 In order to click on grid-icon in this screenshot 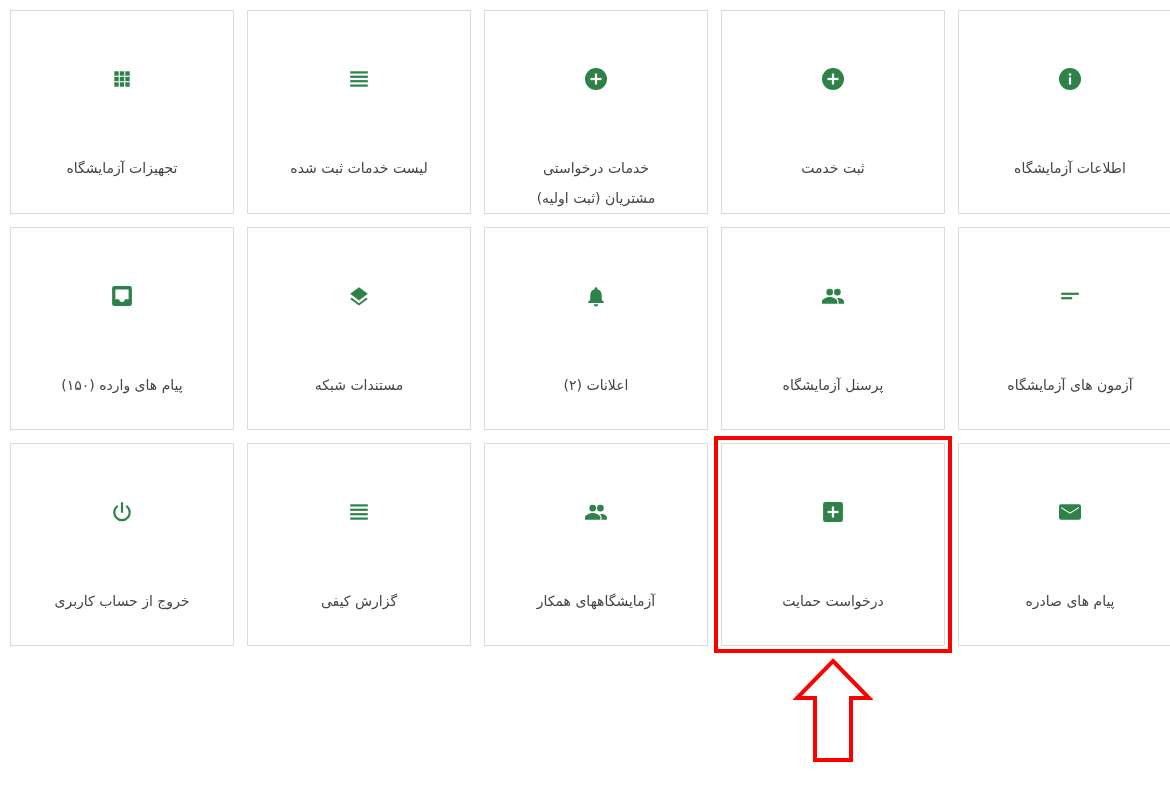, I will do `click(122, 79)`.